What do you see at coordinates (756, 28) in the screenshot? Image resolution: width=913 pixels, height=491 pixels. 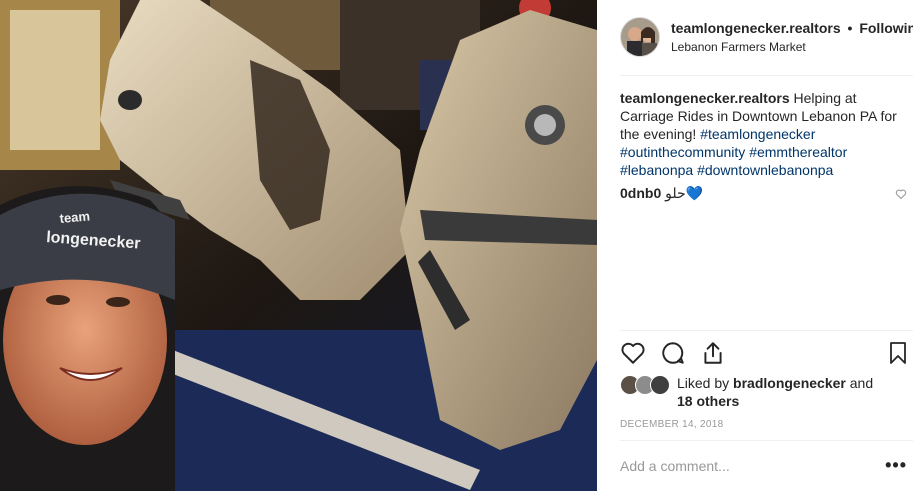 I see `header-username: teamlongenecker.realtors` at bounding box center [756, 28].